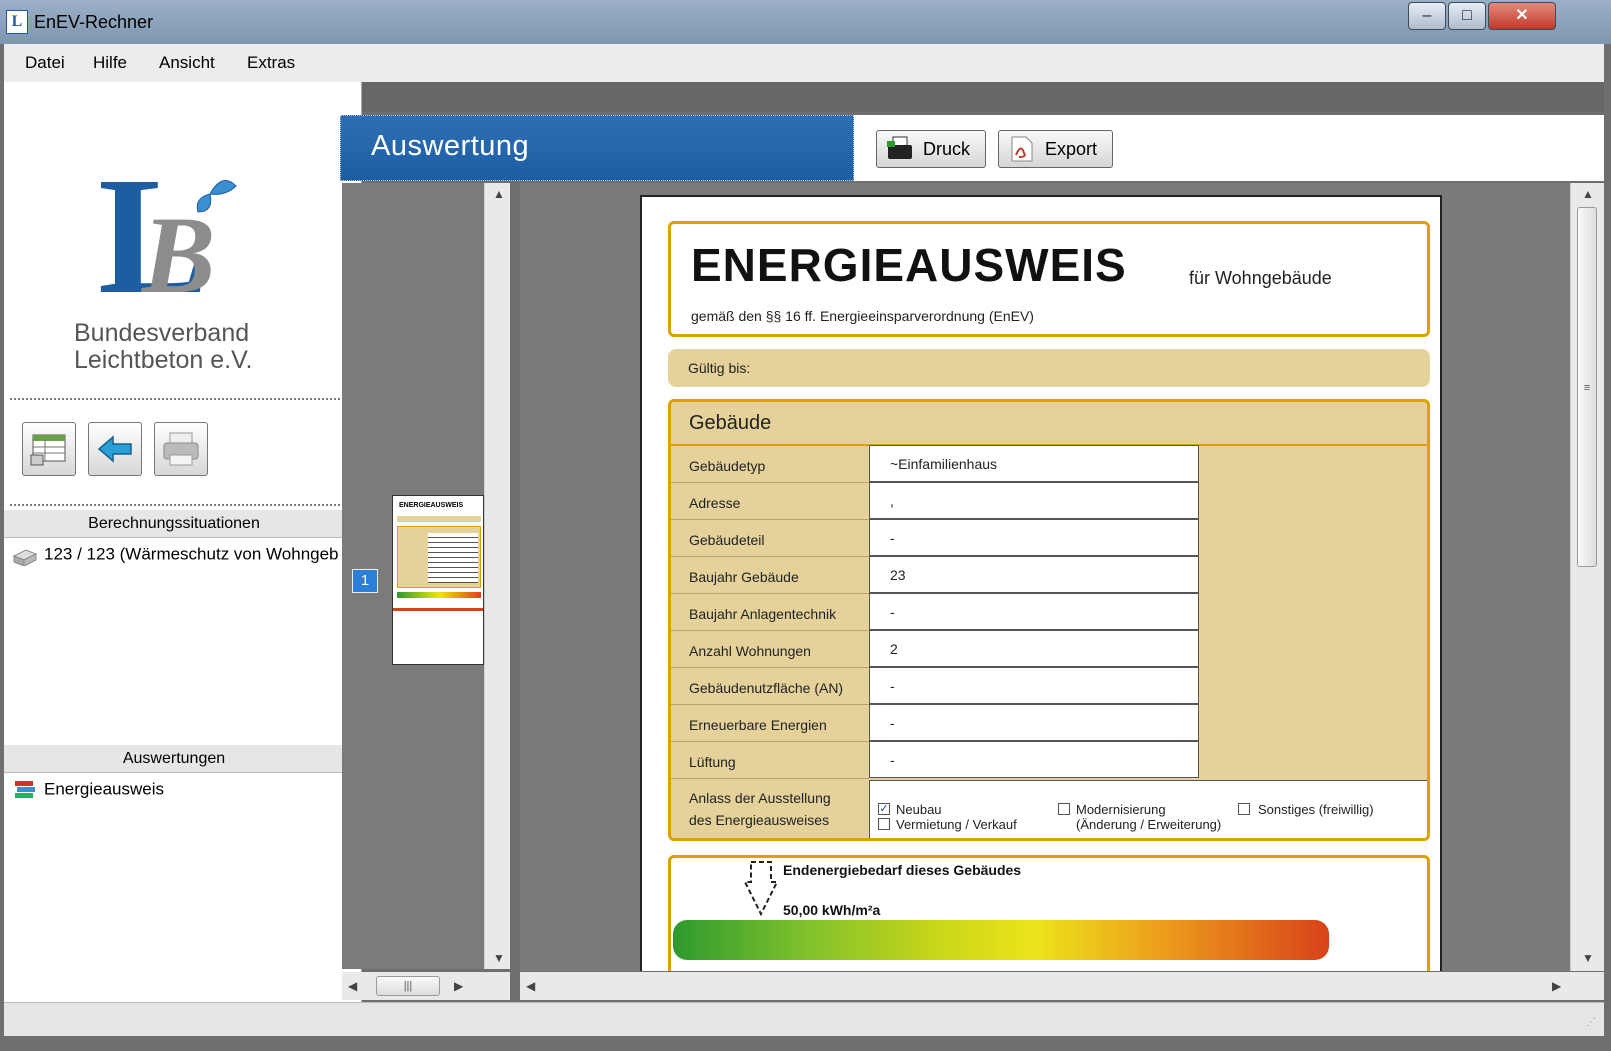 Image resolution: width=1611 pixels, height=1051 pixels. I want to click on checkbox-new-build-label: Neubau, so click(919, 809).